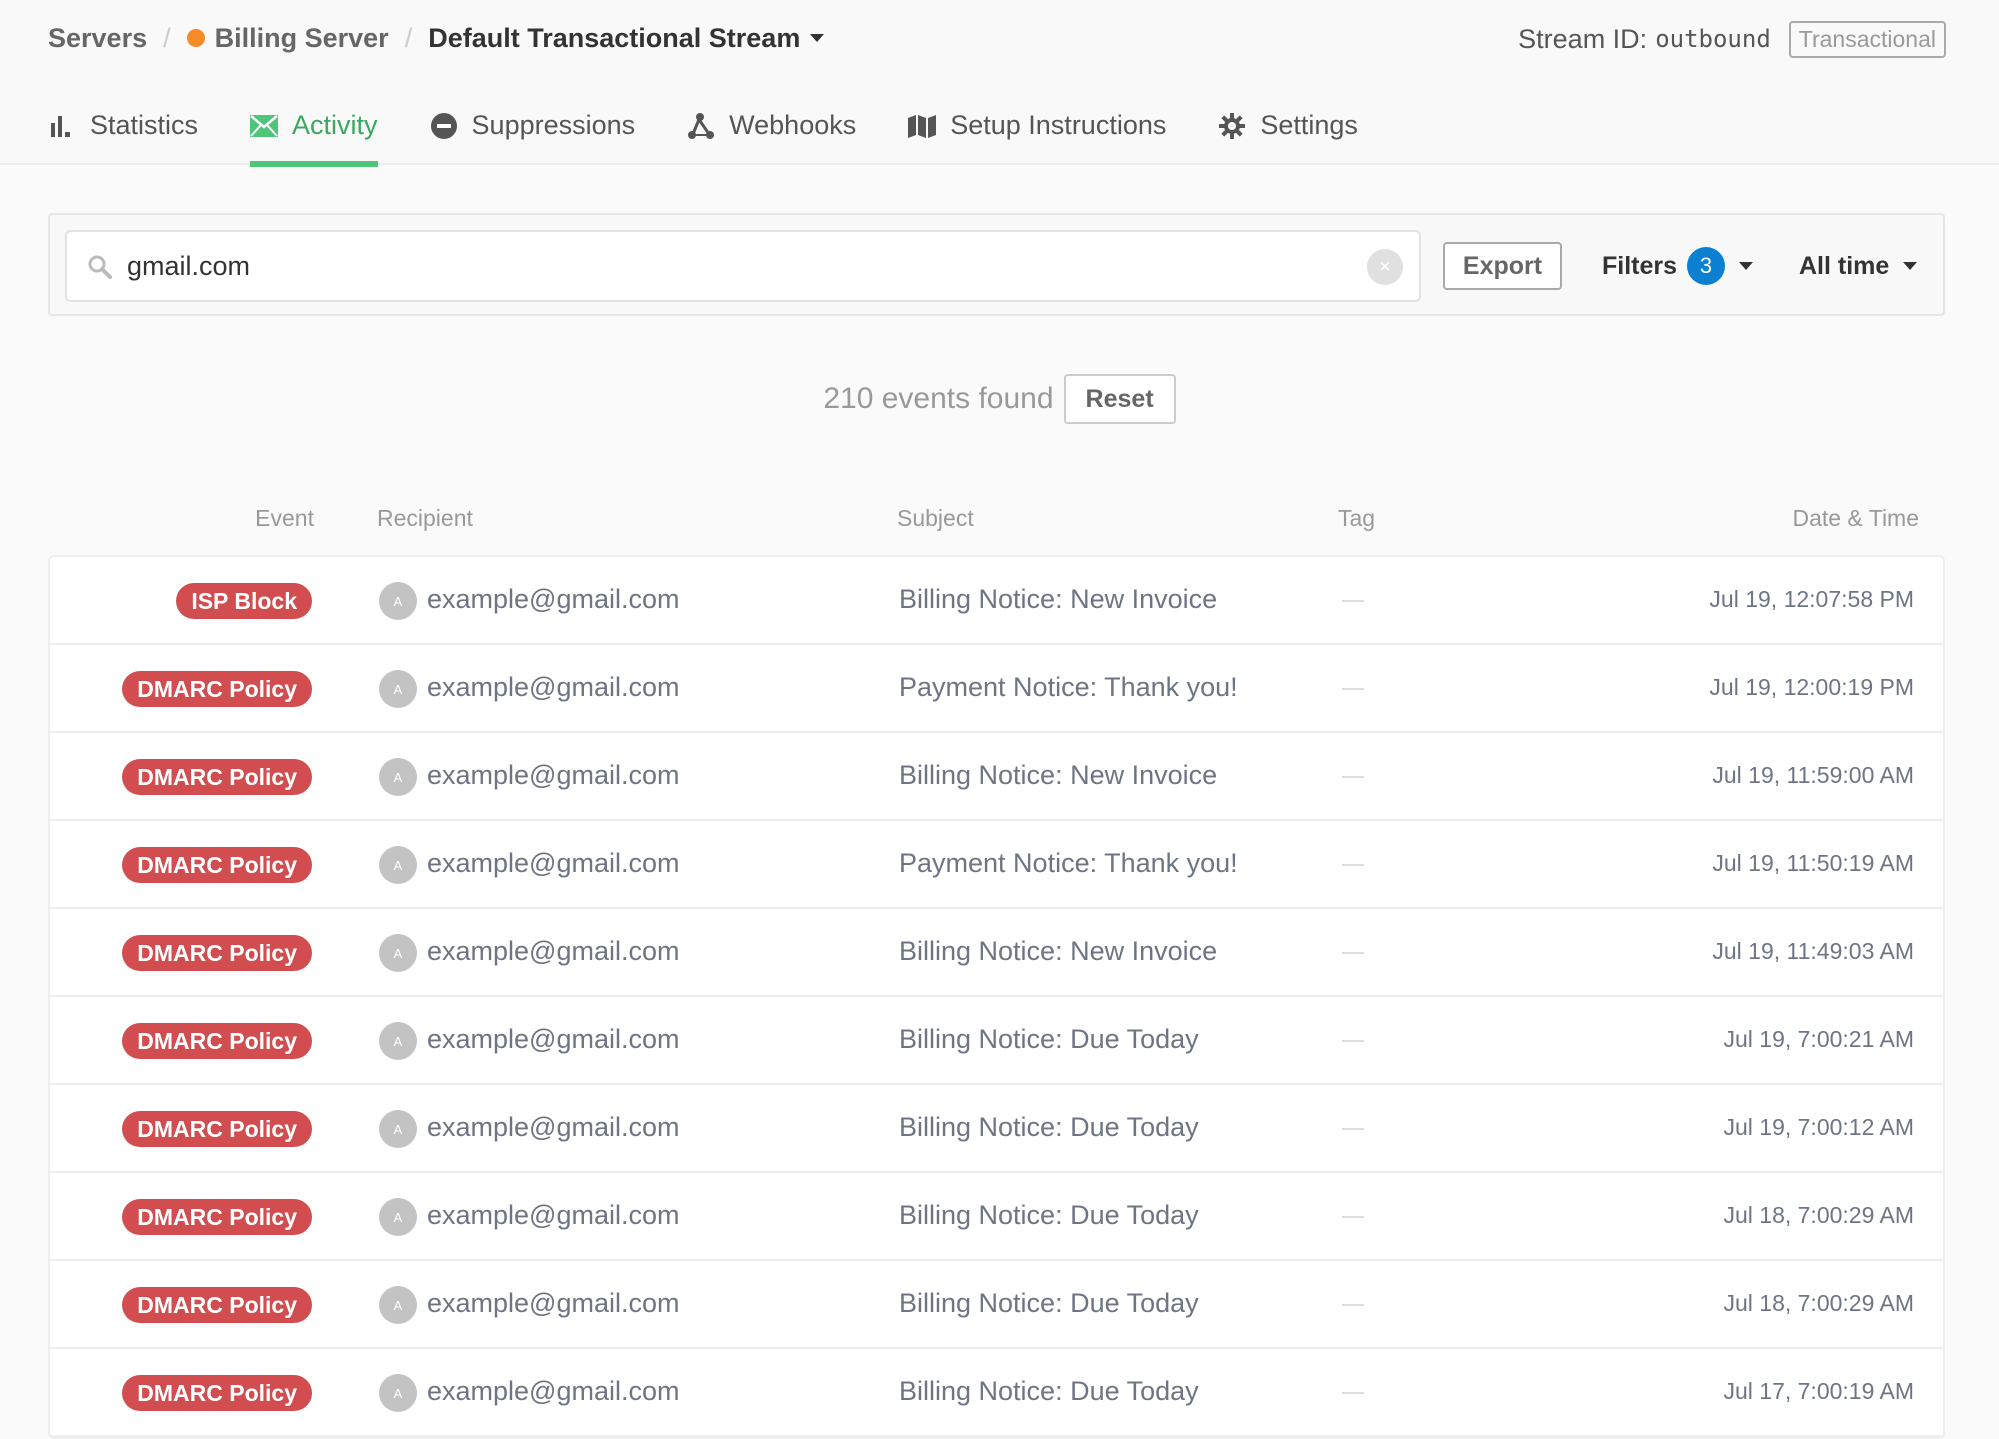 The width and height of the screenshot is (1999, 1439). What do you see at coordinates (97, 38) in the screenshot?
I see `breadcrumb-servers-link: Servers` at bounding box center [97, 38].